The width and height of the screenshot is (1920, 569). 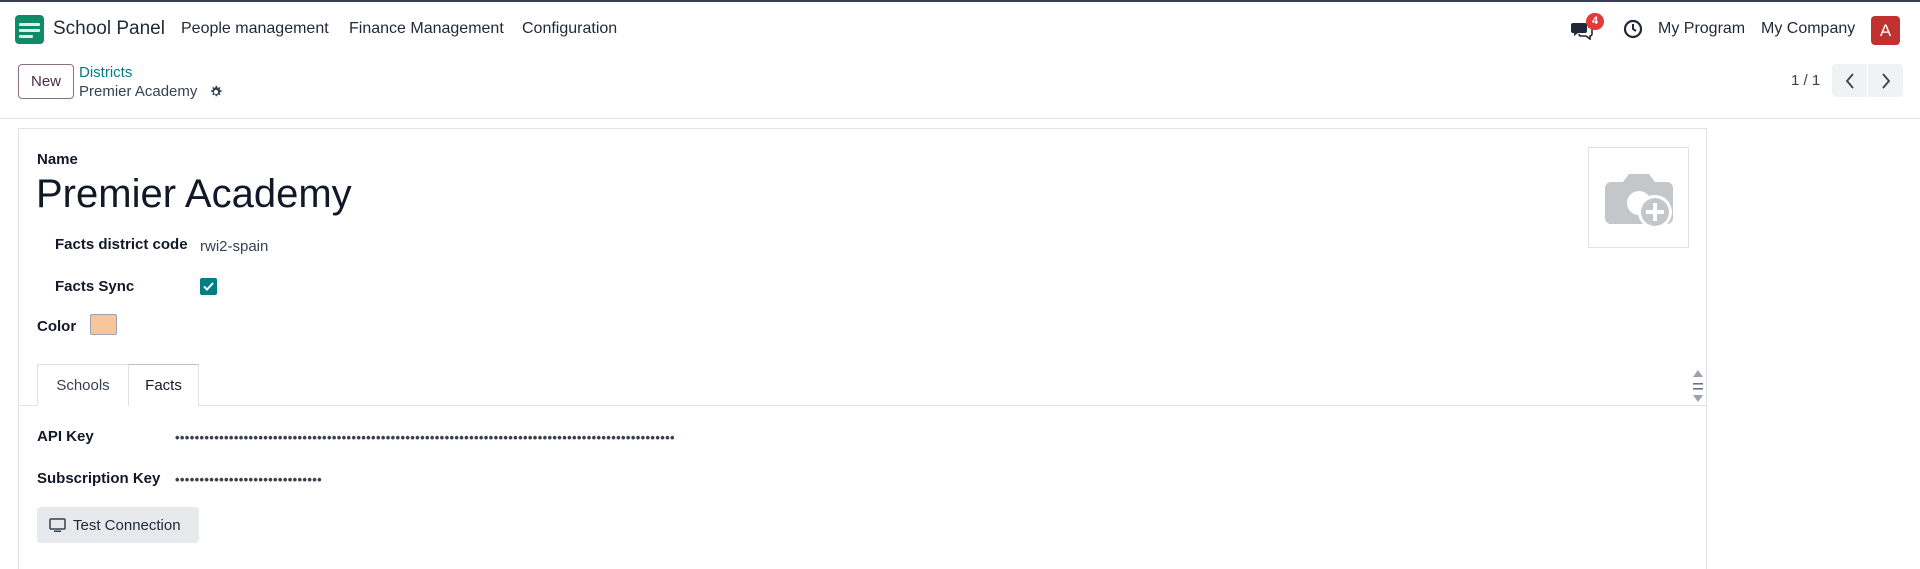 I want to click on control-panel: New Districts Premier Academy 1 / 1, so click(x=960, y=87).